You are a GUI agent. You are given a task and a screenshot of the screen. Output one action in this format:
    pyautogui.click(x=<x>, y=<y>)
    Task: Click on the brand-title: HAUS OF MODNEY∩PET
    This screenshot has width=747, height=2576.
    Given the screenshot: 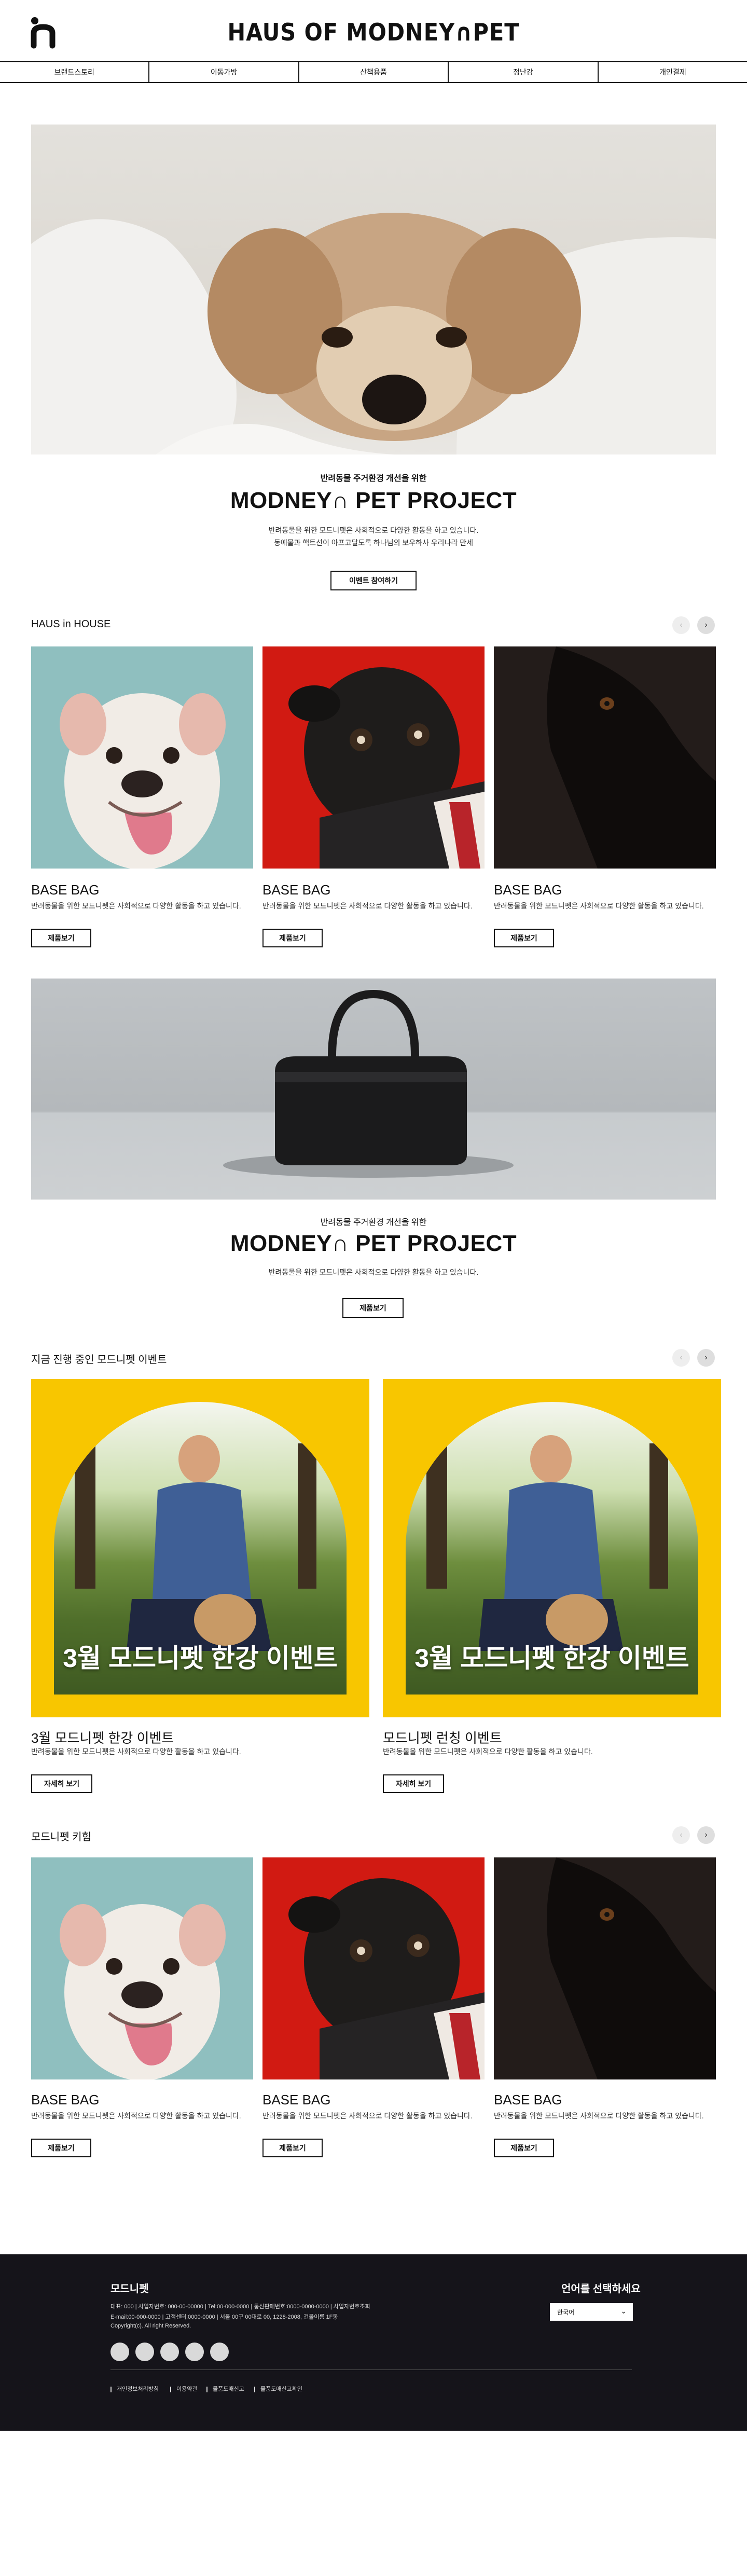 What is the action you would take?
    pyautogui.click(x=374, y=32)
    